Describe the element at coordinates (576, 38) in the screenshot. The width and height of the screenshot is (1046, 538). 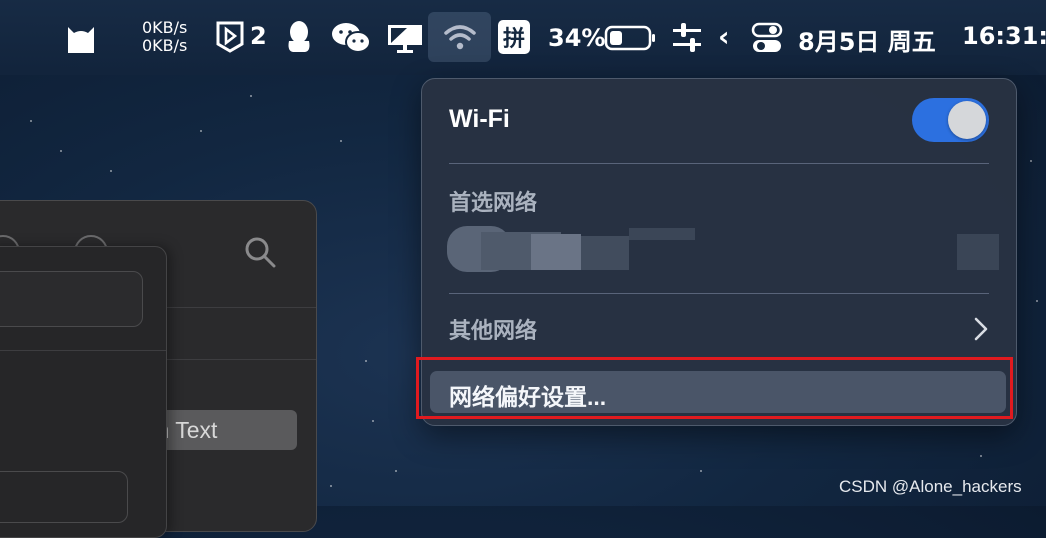
I see `battery-percent: 34%` at that location.